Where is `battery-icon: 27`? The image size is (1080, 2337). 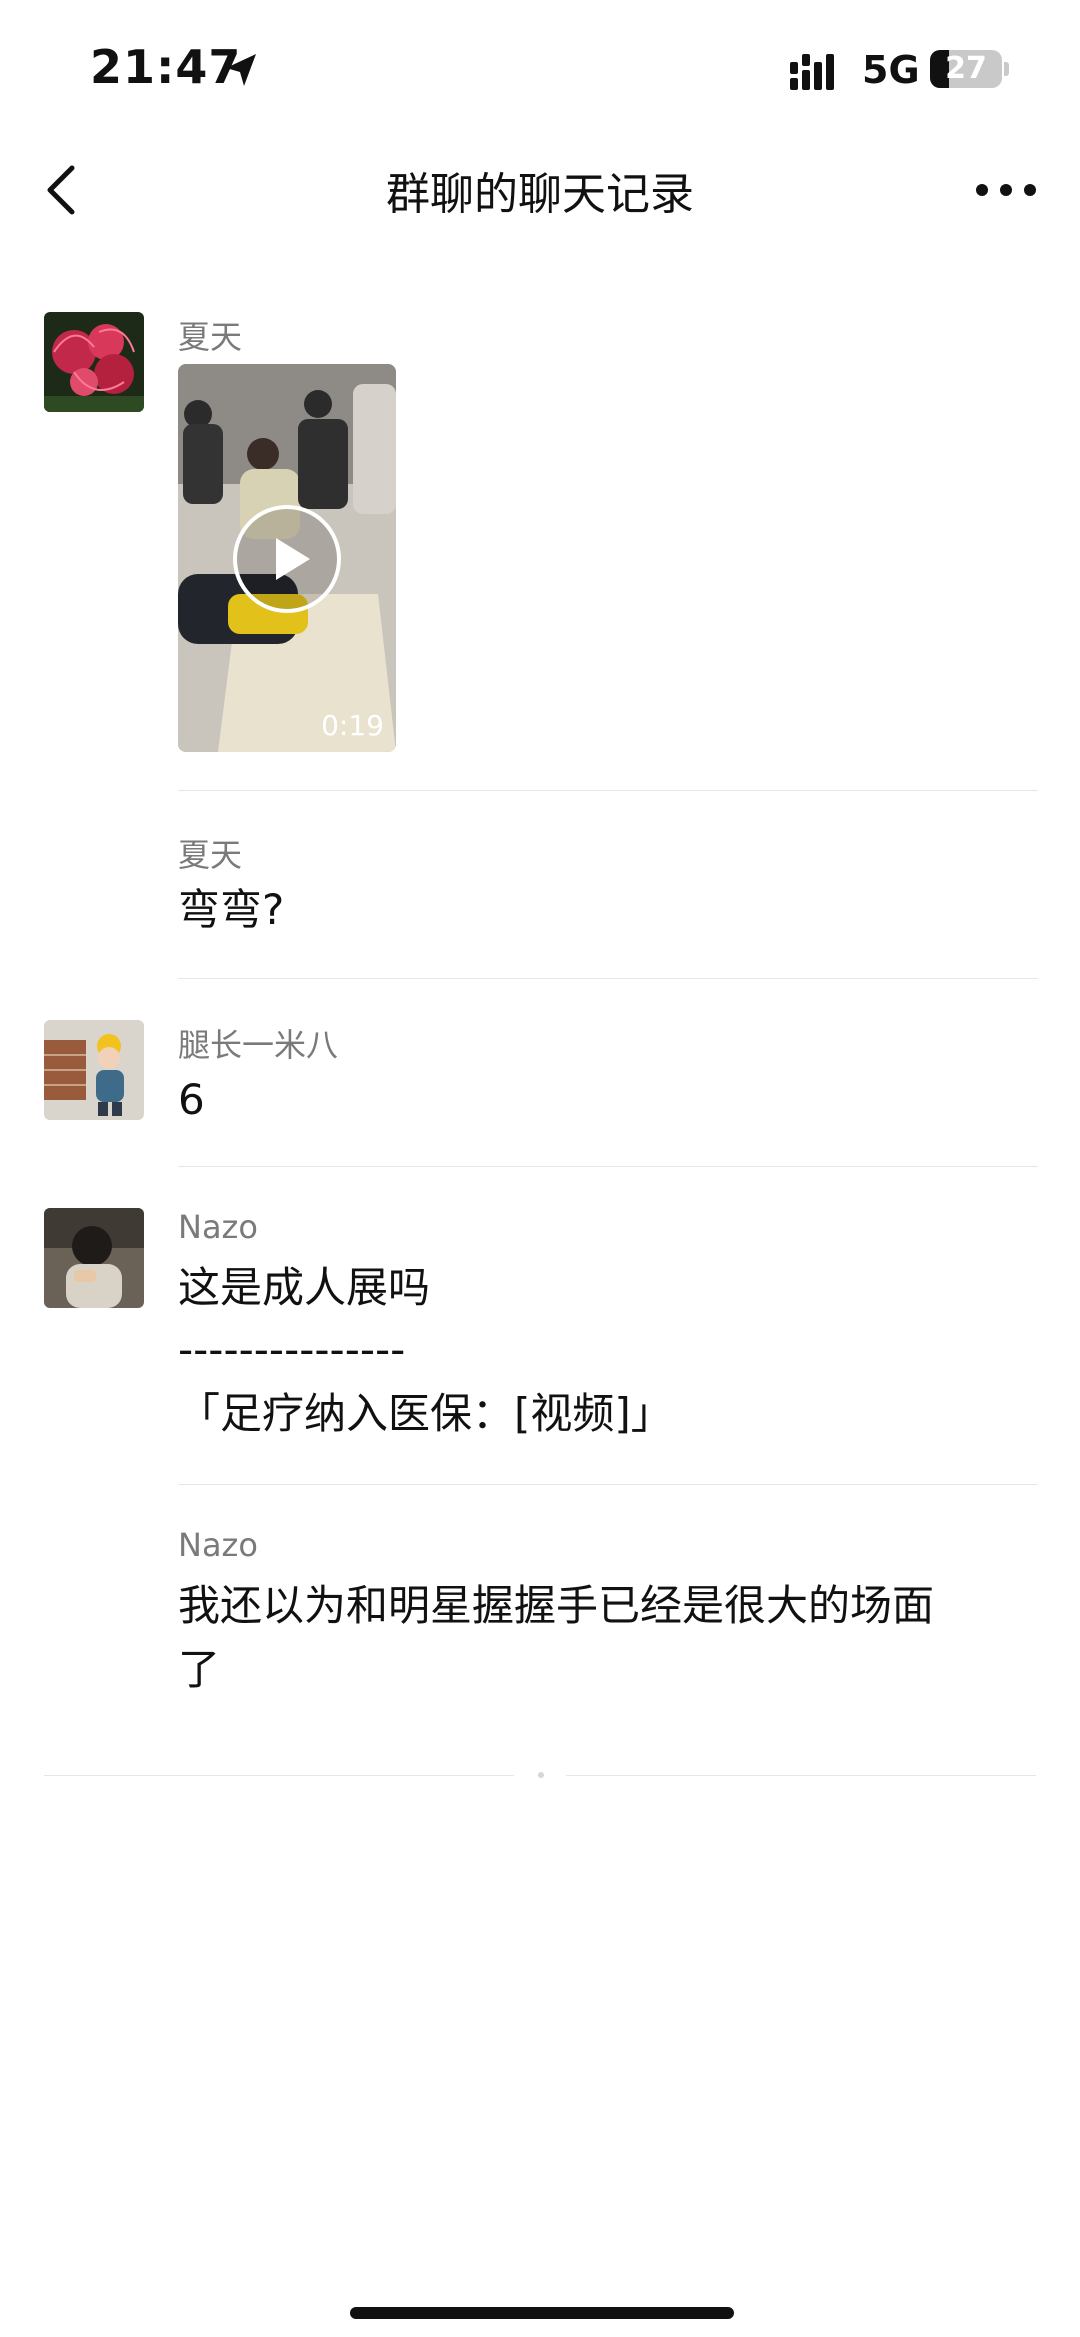
battery-icon: 27 is located at coordinates (970, 70).